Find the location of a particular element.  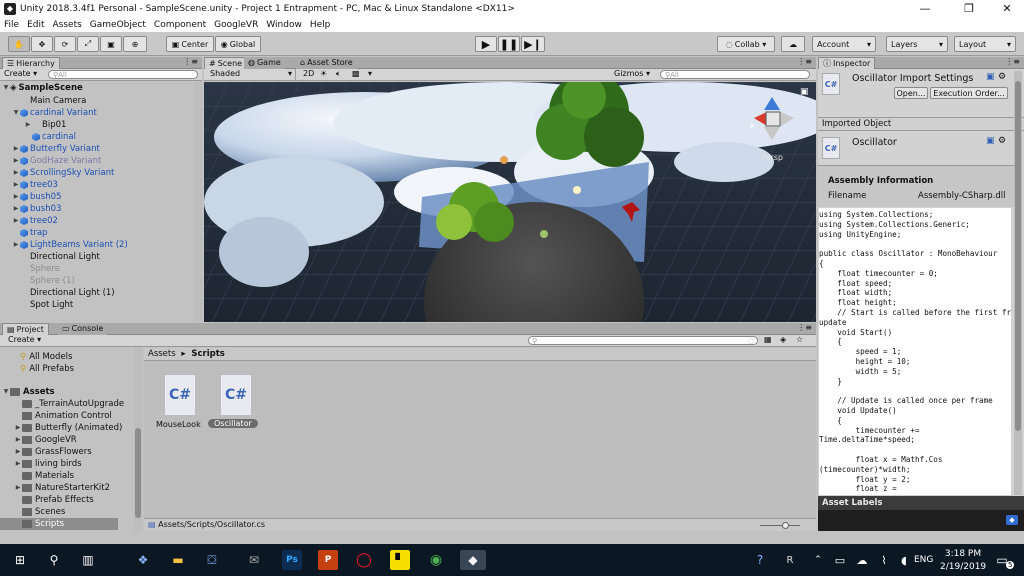

global-space-button: ◉ Global is located at coordinates (238, 44).